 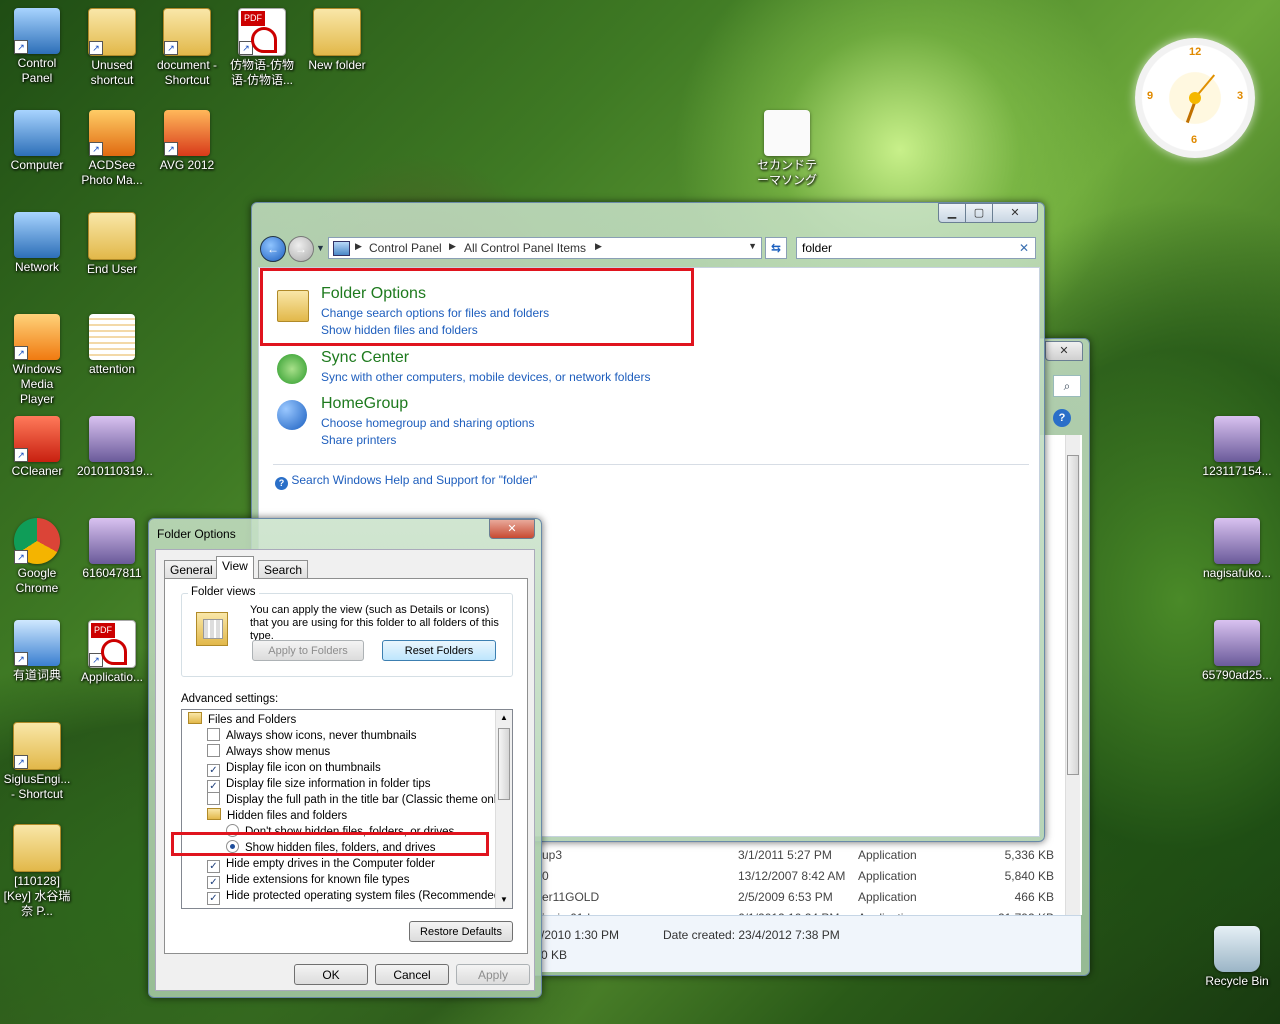 I want to click on setting-item: ✓ Hide extensions for known file types, so click(x=308, y=880).